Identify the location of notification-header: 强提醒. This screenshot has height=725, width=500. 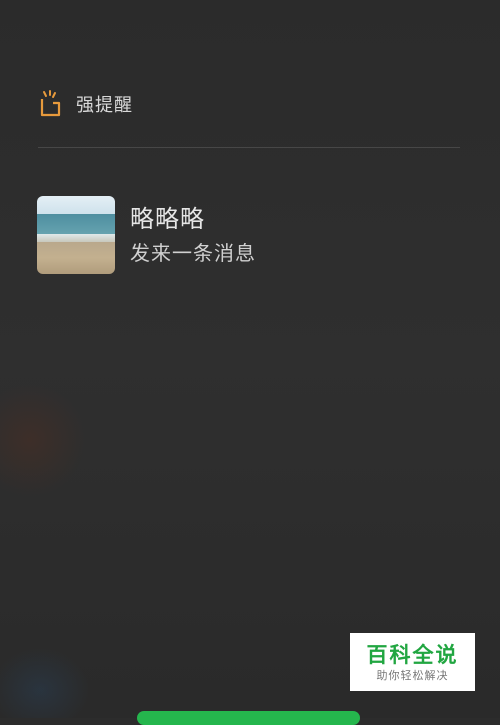
(85, 104).